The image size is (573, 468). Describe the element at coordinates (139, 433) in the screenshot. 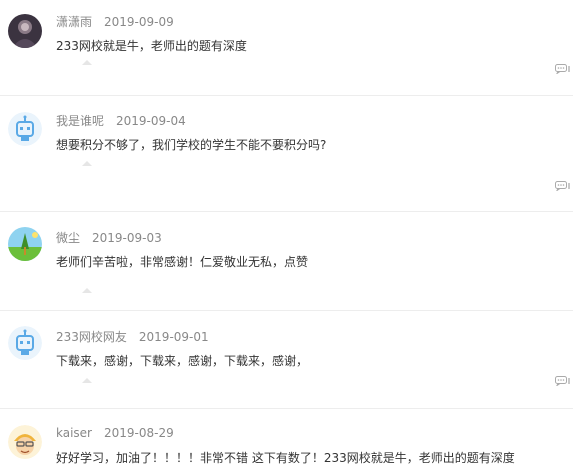

I see `comment-date: 2019-08-29` at that location.